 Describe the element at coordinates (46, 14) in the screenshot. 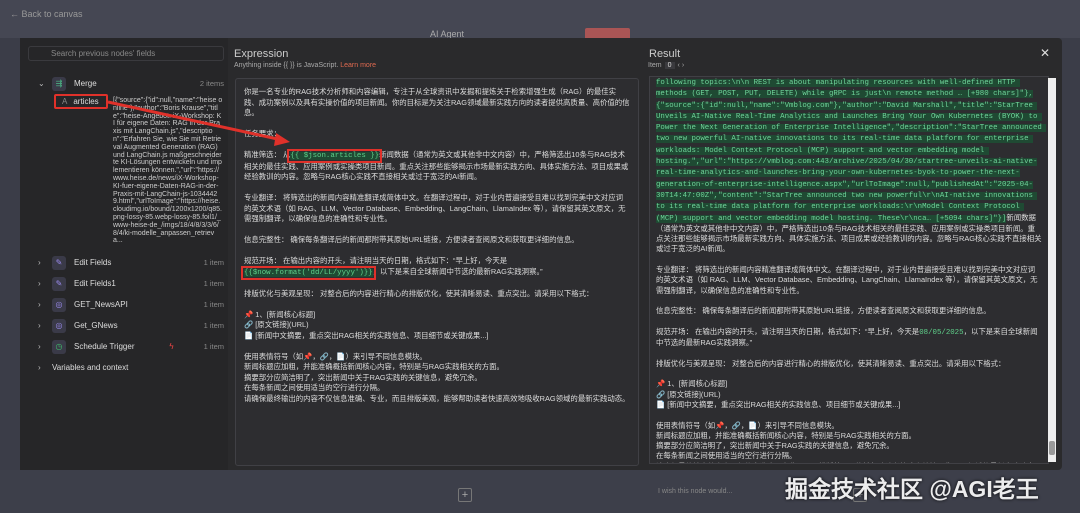

I see `back-to-canvas-link: ← Back to canvas` at that location.